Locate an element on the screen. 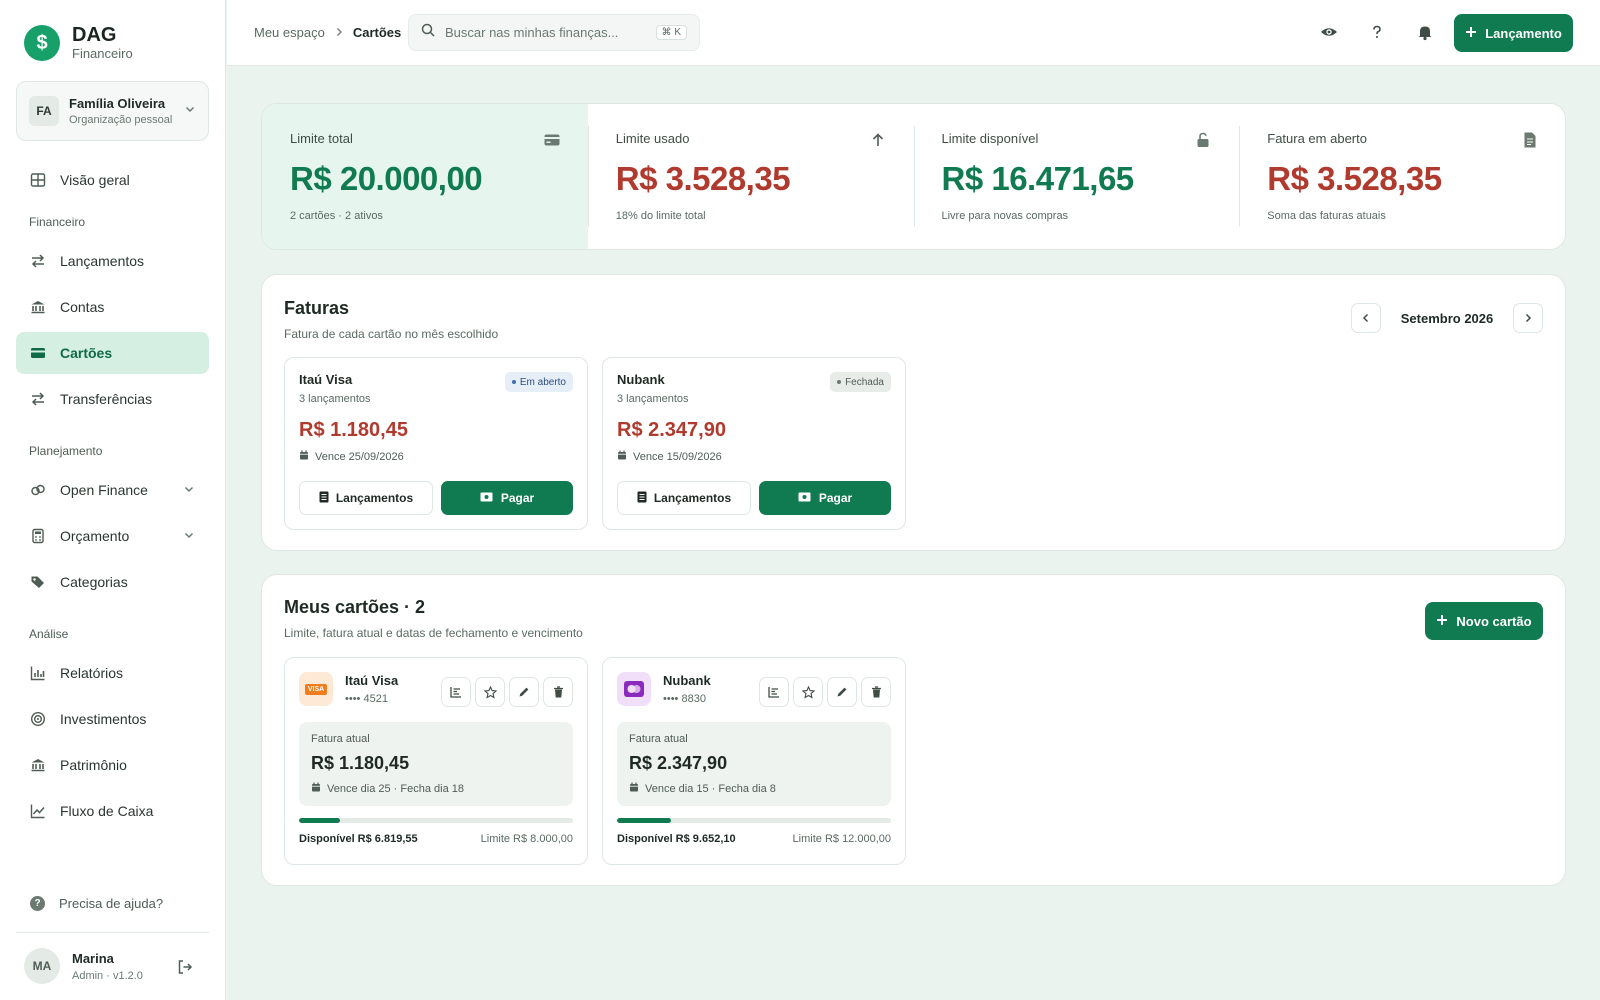 Image resolution: width=1600 pixels, height=1000 pixels. sidebar-item-contas: Contas is located at coordinates (112, 307).